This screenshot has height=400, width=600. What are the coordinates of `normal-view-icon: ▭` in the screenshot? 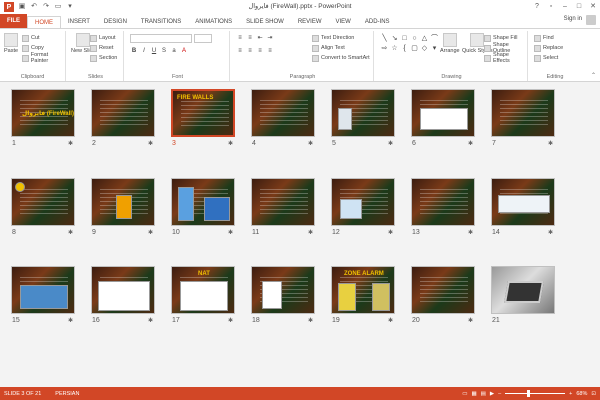 It's located at (464, 394).